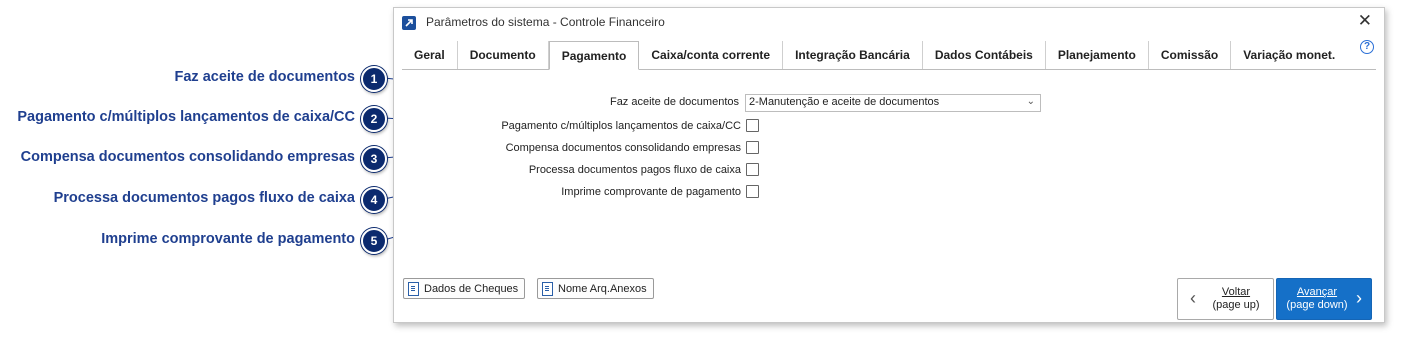 Image resolution: width=1407 pixels, height=339 pixels. What do you see at coordinates (1030, 101) in the screenshot?
I see `chevron-down-icon: ⌄` at bounding box center [1030, 101].